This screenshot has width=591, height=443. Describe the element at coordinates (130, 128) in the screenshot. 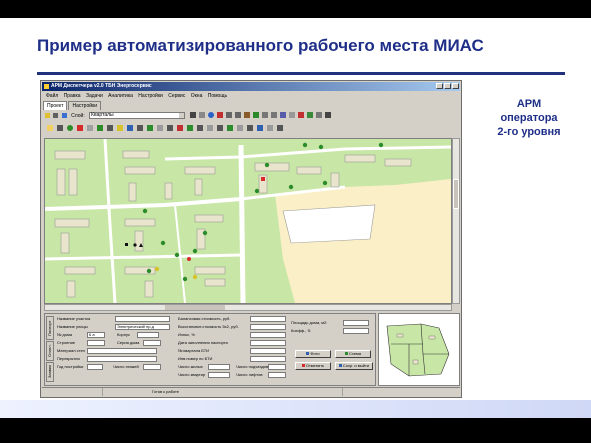

I see `chart-icon` at that location.